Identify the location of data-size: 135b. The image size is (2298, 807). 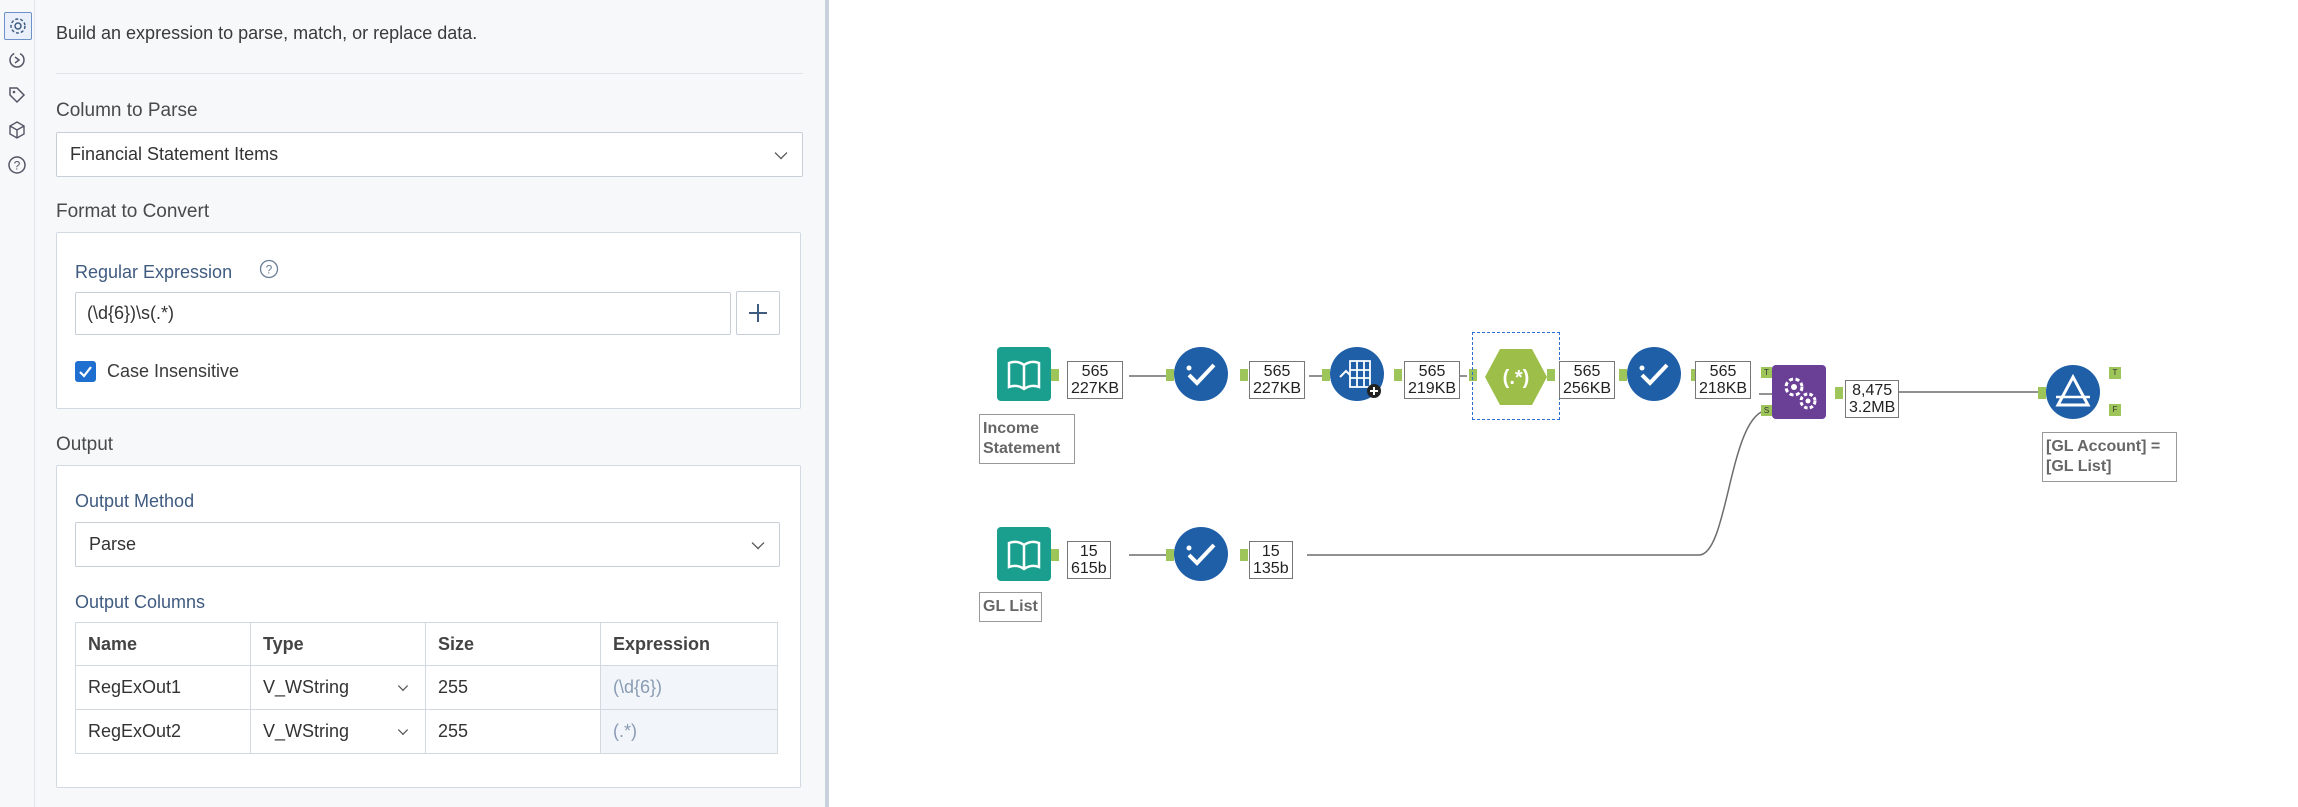
(1271, 568).